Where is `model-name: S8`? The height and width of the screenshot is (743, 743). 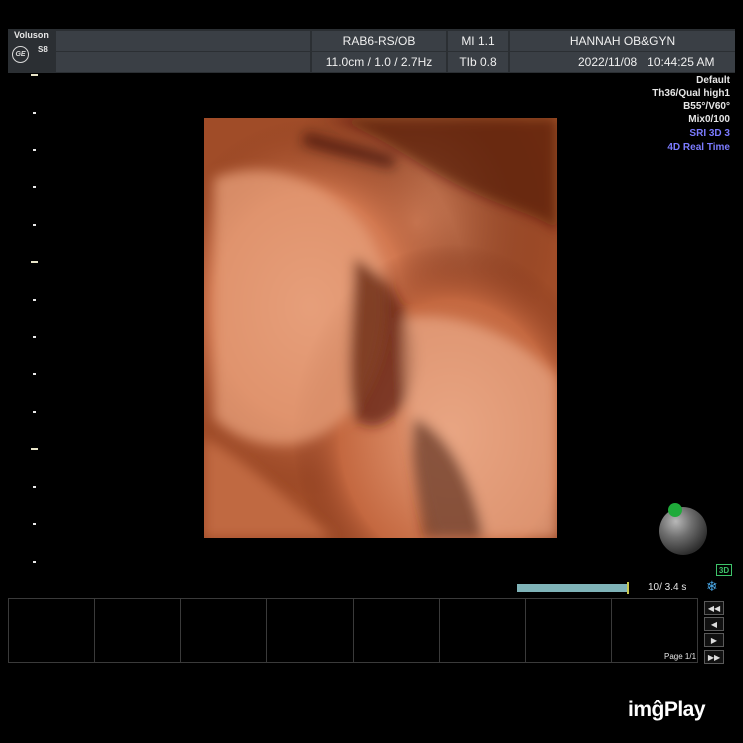 model-name: S8 is located at coordinates (43, 49).